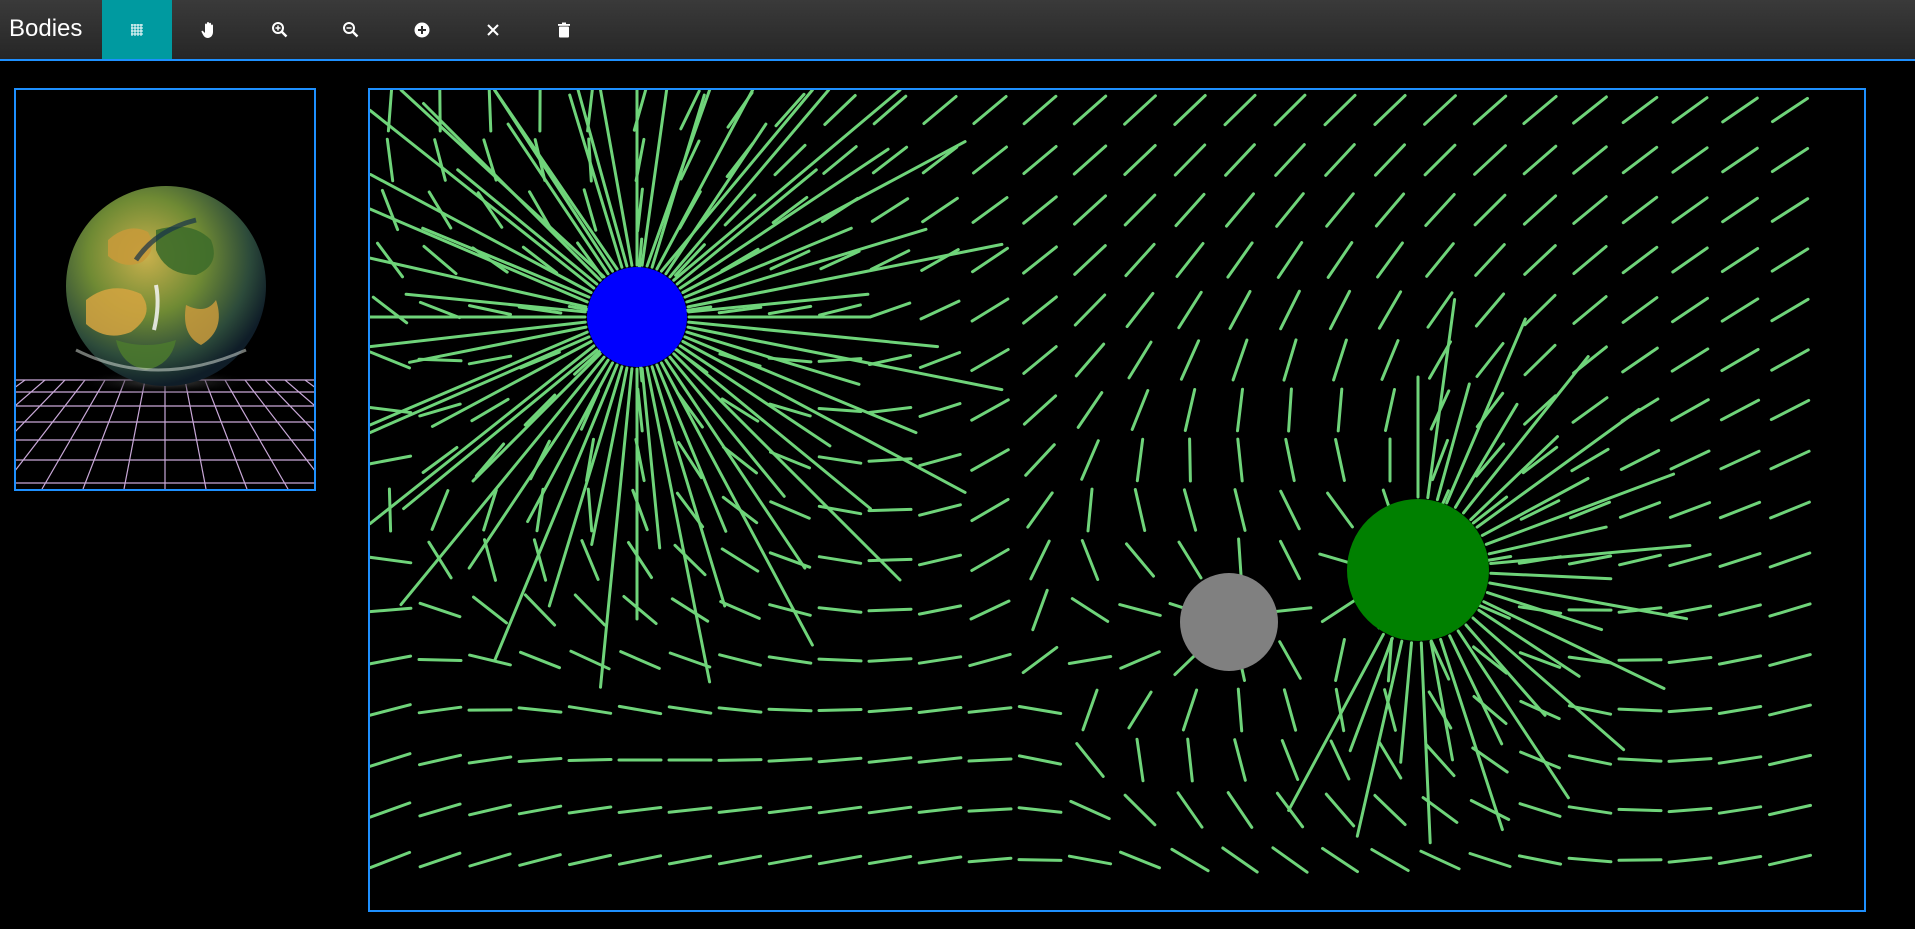  I want to click on green-body, so click(1418, 570).